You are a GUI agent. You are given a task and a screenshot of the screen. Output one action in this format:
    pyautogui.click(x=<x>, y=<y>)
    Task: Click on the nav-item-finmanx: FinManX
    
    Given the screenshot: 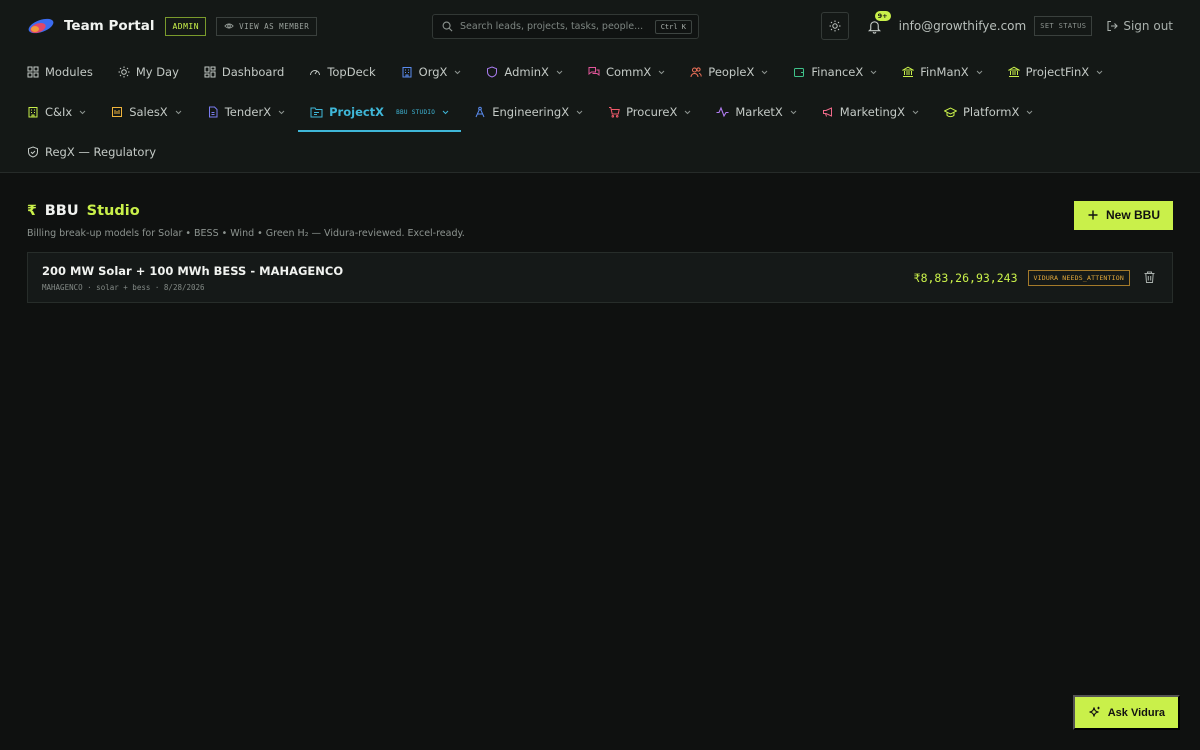 What is the action you would take?
    pyautogui.click(x=942, y=72)
    